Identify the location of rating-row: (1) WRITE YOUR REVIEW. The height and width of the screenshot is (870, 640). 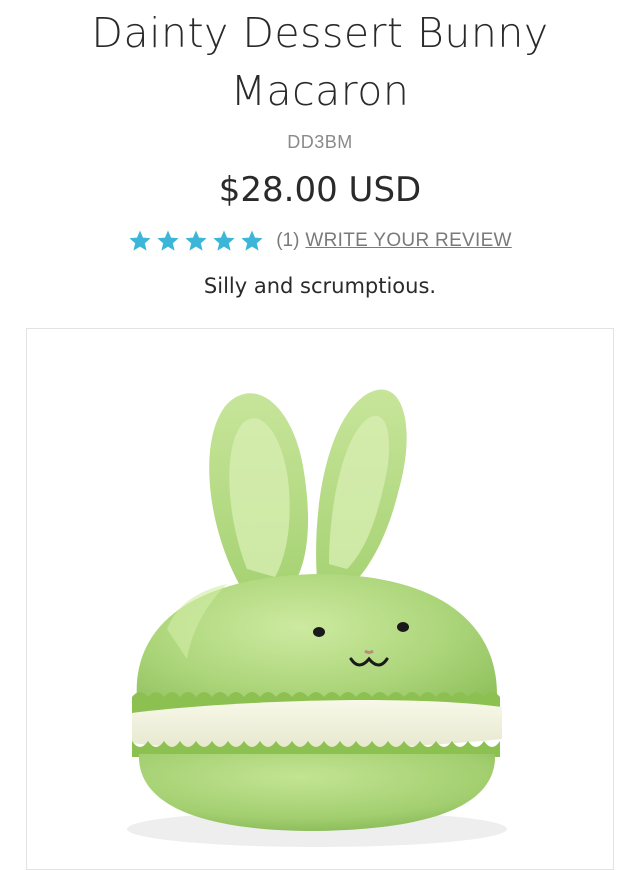
(320, 241).